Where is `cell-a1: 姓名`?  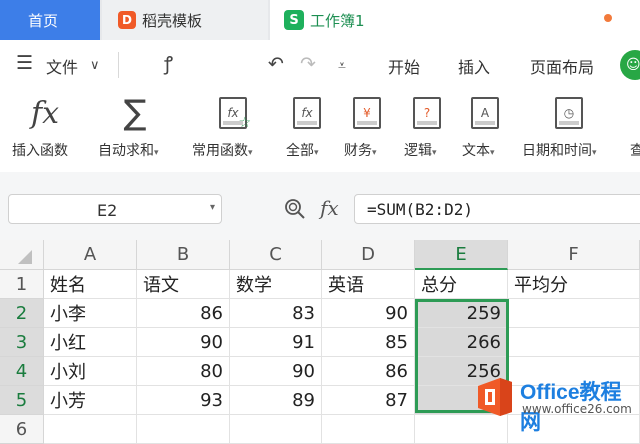
cell-a1: 姓名 is located at coordinates (90, 284).